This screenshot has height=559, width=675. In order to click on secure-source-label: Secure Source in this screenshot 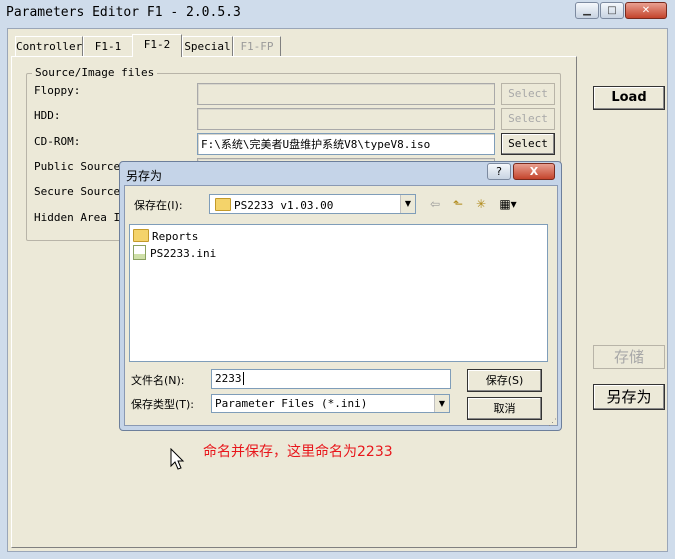, I will do `click(77, 191)`.